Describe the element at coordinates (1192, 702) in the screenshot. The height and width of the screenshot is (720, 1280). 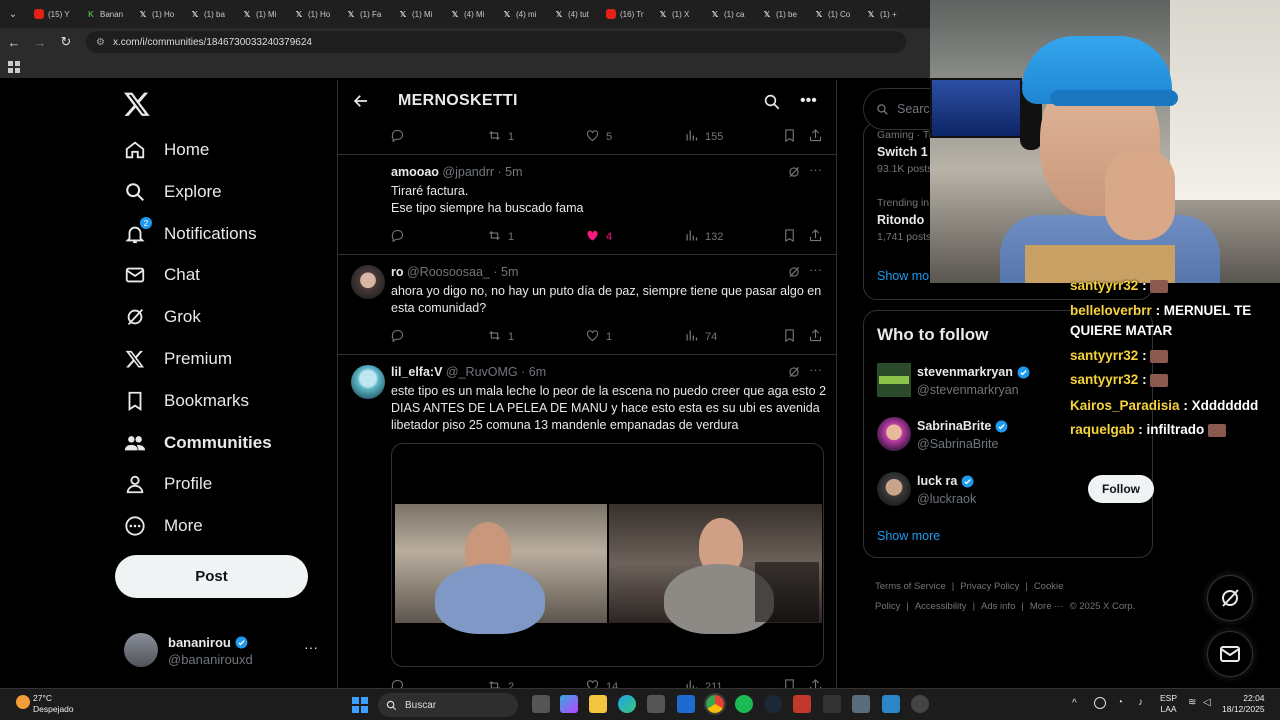
I see `wifi-icon: ≋` at that location.